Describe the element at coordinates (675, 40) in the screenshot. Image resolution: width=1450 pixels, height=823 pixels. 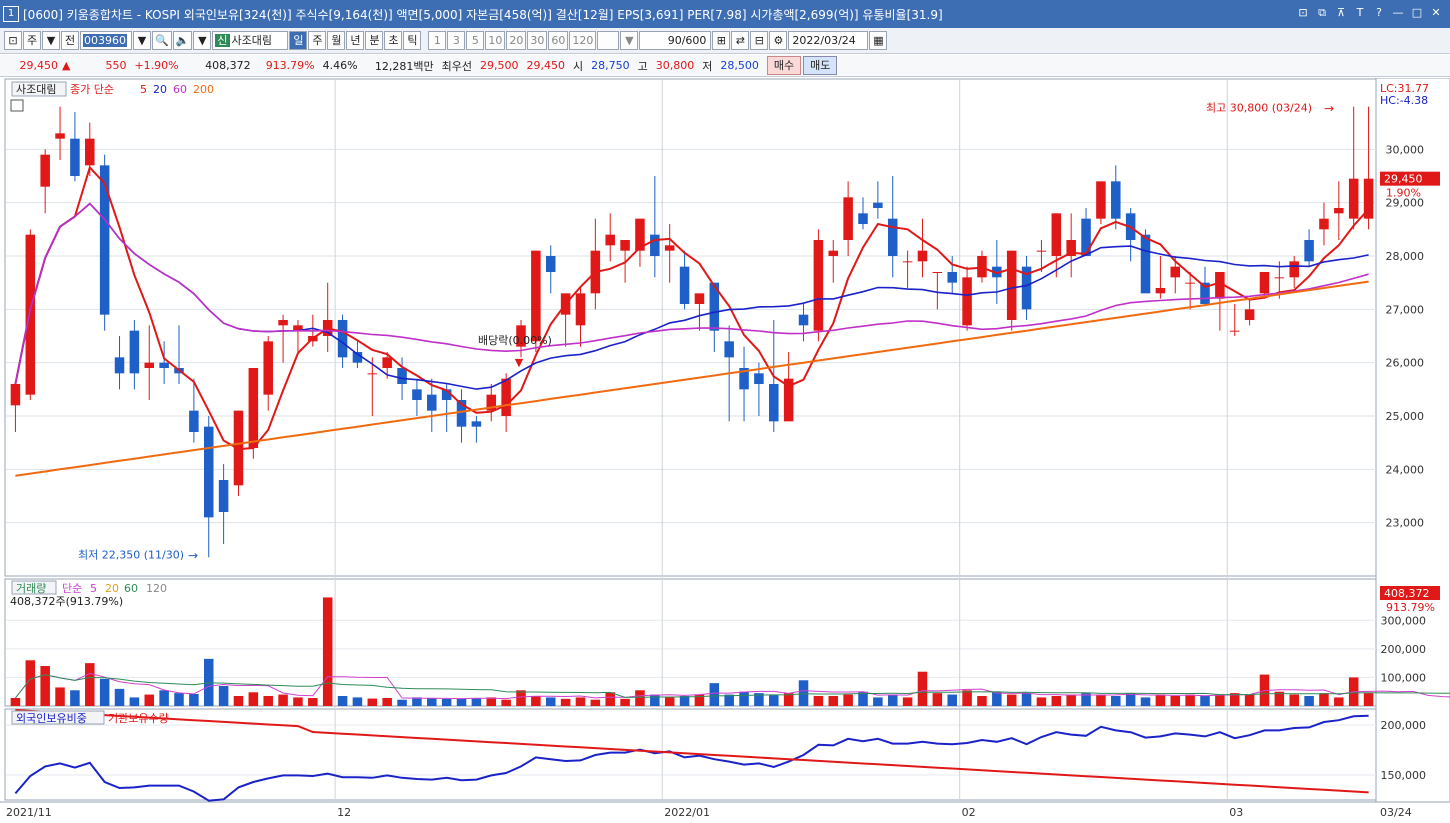
I see `count-input: 90/600` at that location.